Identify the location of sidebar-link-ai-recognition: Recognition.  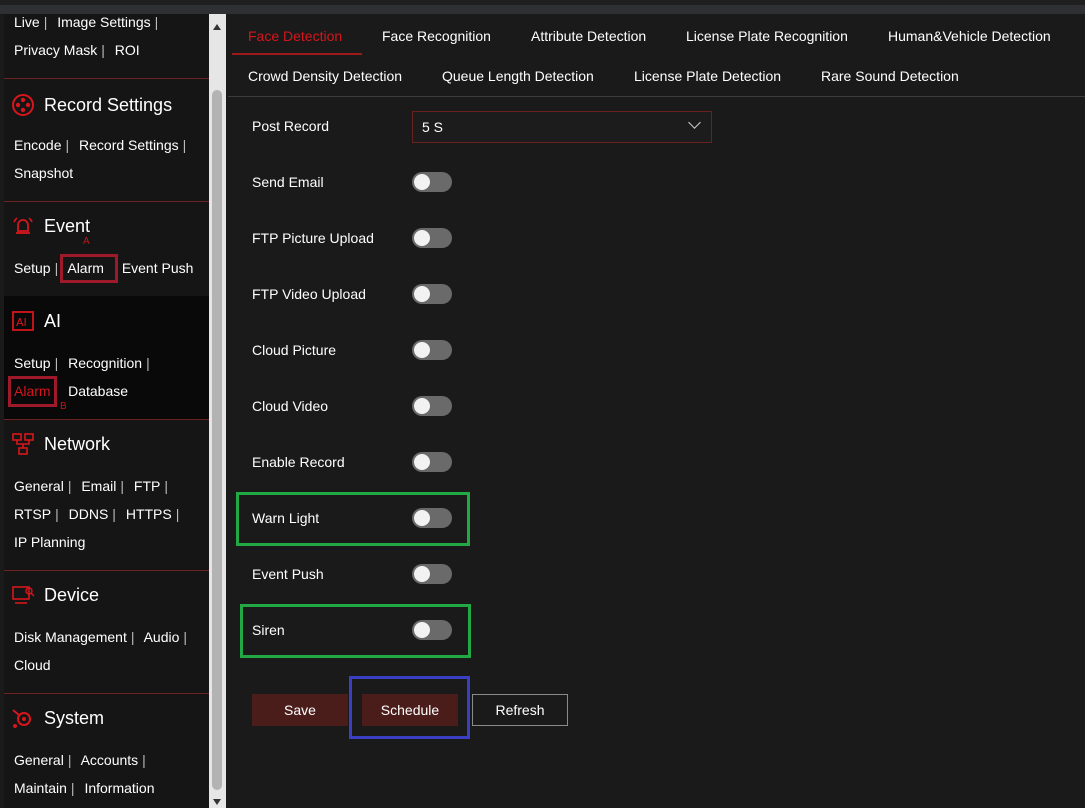
(105, 363).